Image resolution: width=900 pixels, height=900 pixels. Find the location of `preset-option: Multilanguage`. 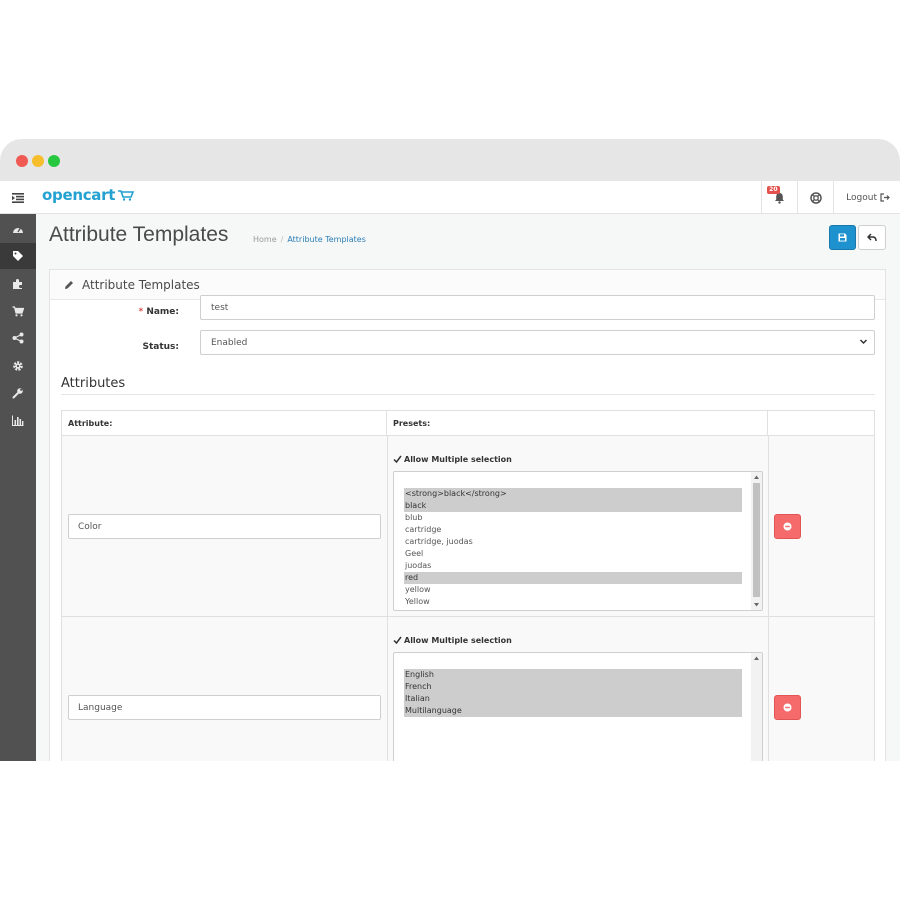

preset-option: Multilanguage is located at coordinates (573, 711).